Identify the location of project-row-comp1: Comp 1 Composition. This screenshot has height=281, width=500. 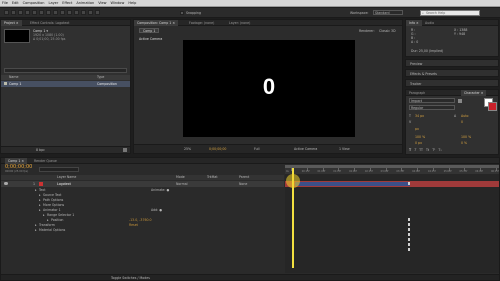
(65, 84).